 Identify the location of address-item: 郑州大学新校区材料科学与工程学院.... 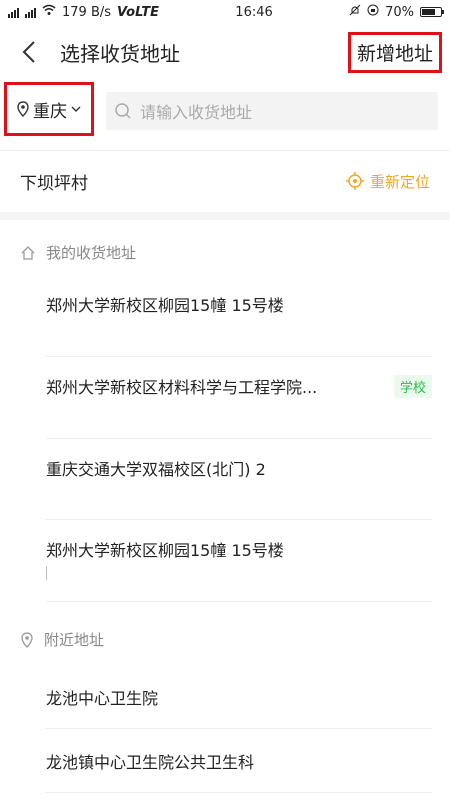
(239, 386).